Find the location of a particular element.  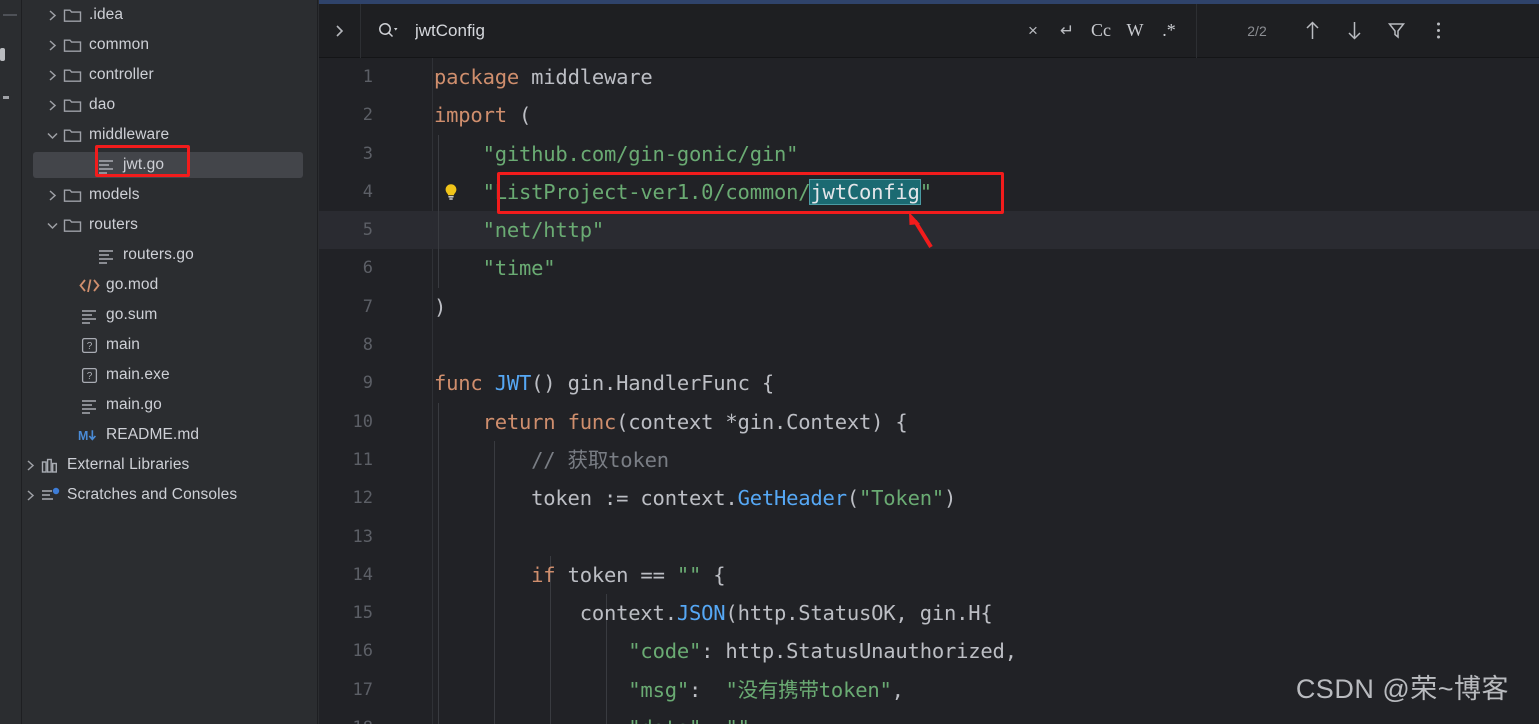

tree-item-jwt-go: jwt.go is located at coordinates (169, 165).